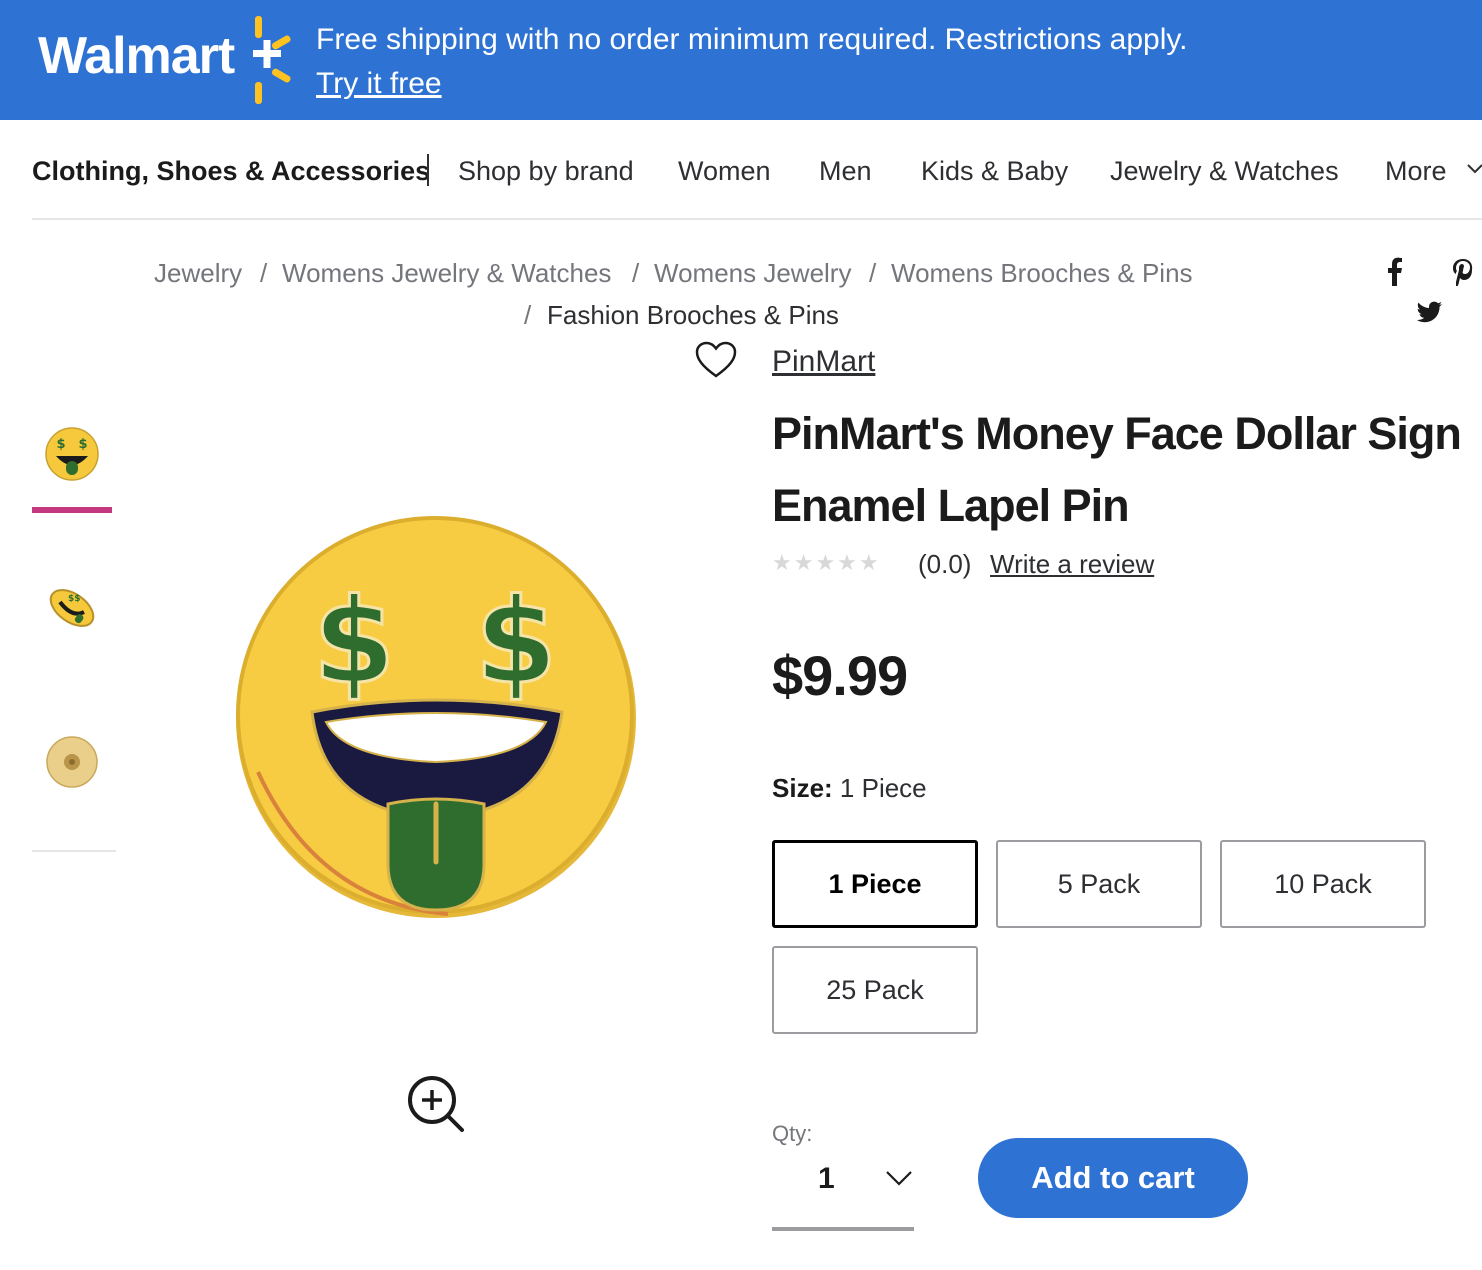 This screenshot has height=1270, width=1482. I want to click on size-option-1-piece: 1 Piece, so click(875, 884).